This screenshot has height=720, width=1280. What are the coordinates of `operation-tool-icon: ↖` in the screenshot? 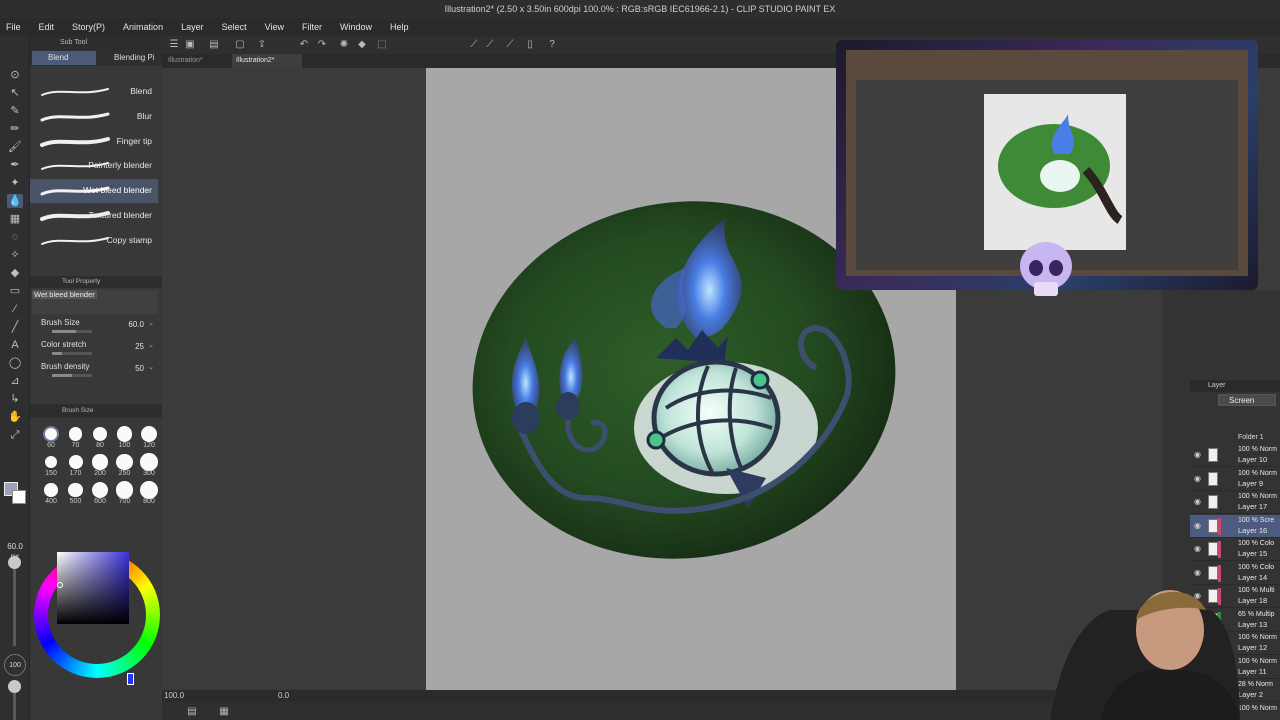 It's located at (15, 93).